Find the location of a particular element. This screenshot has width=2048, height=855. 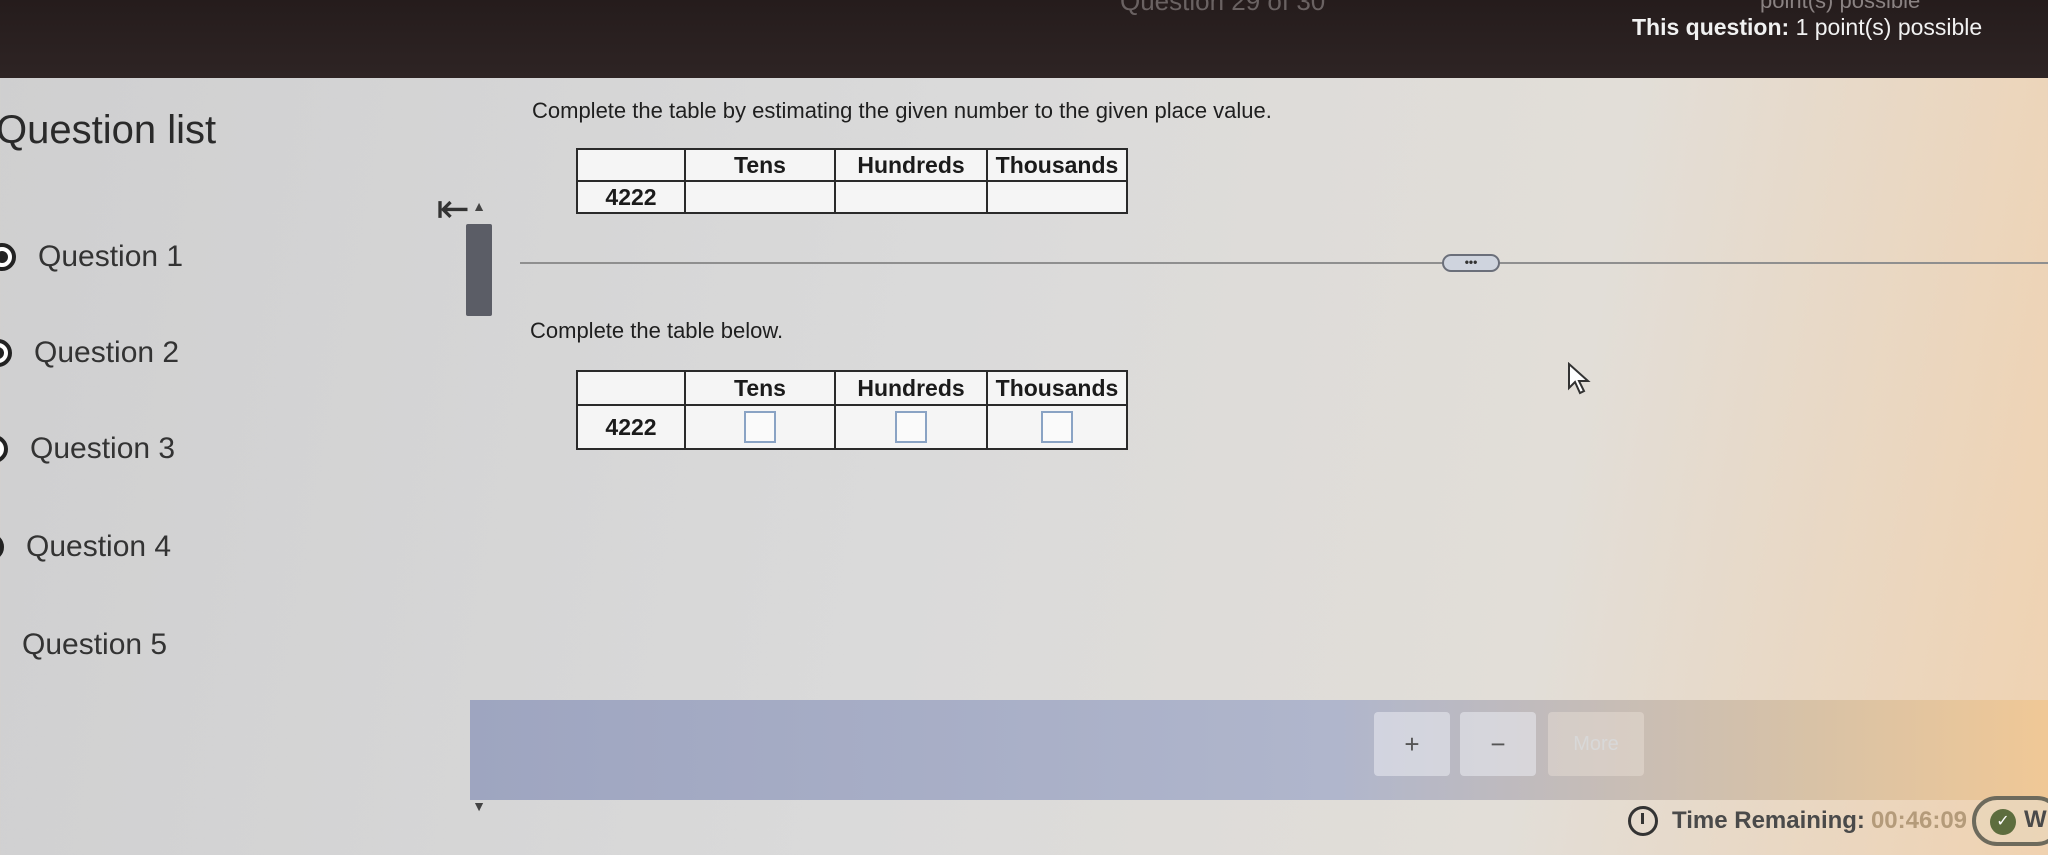

question-item-3: Question 3 is located at coordinates (87, 449).